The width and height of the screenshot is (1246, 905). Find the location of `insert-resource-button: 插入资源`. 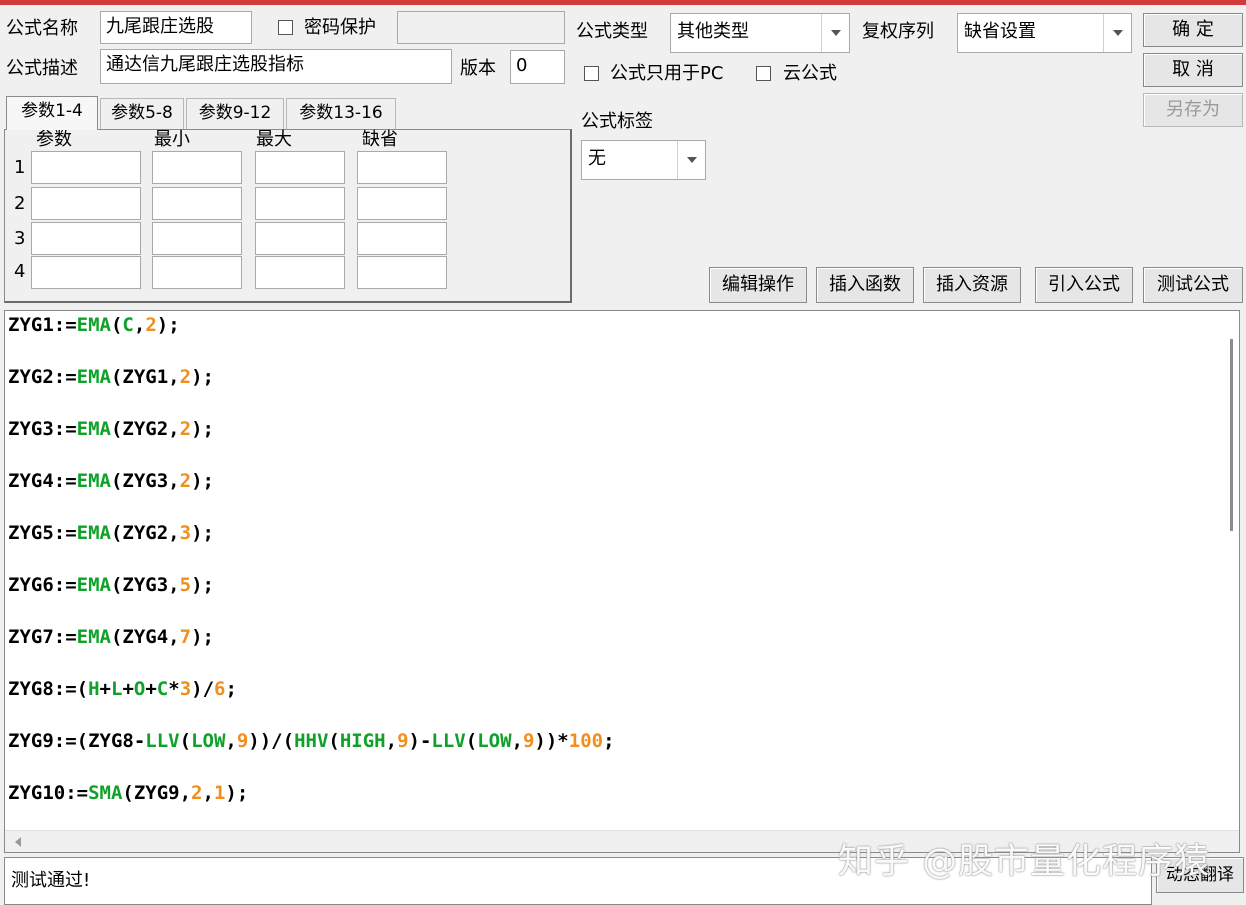

insert-resource-button: 插入资源 is located at coordinates (972, 285).